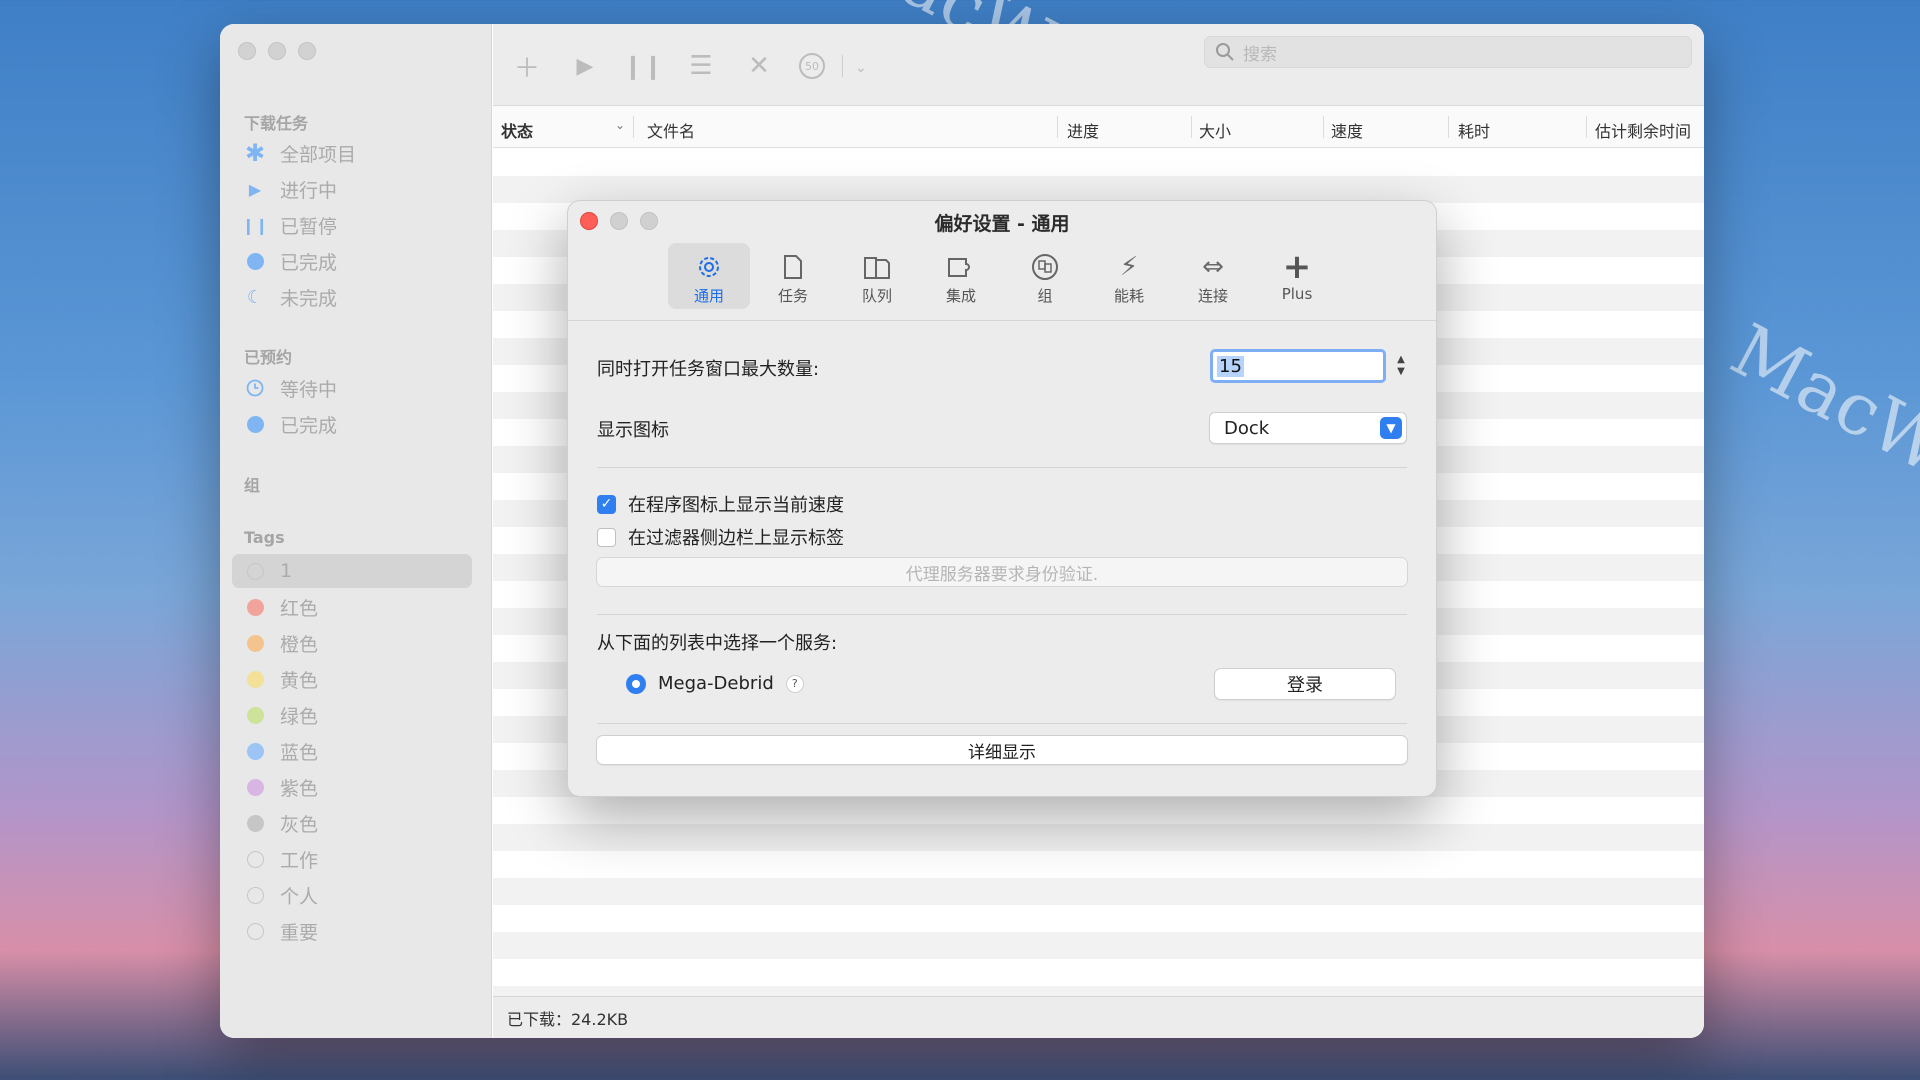  I want to click on service-prompt: 从下面的列表中选择一个服务:, so click(717, 643).